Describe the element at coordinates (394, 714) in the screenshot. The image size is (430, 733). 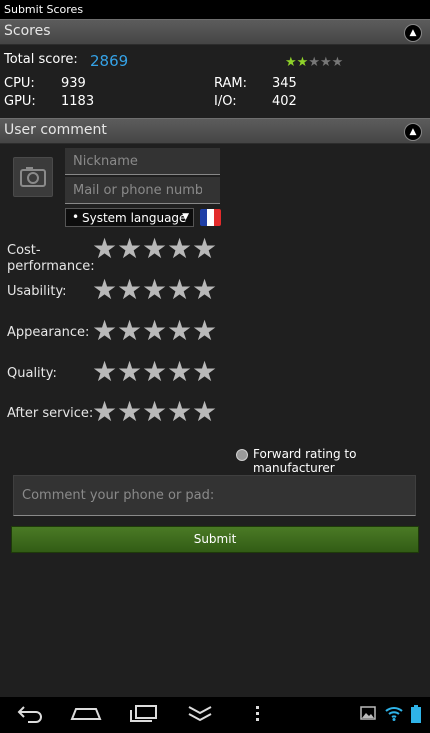
I see `wifi-icon` at that location.